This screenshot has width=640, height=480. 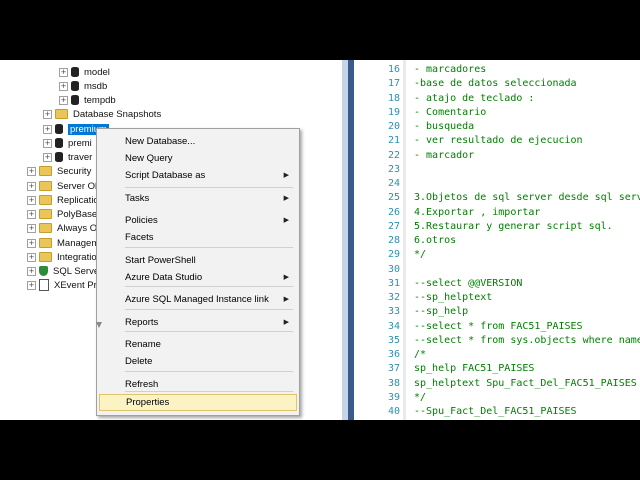 I want to click on code-line: 6.otros, so click(x=435, y=241).